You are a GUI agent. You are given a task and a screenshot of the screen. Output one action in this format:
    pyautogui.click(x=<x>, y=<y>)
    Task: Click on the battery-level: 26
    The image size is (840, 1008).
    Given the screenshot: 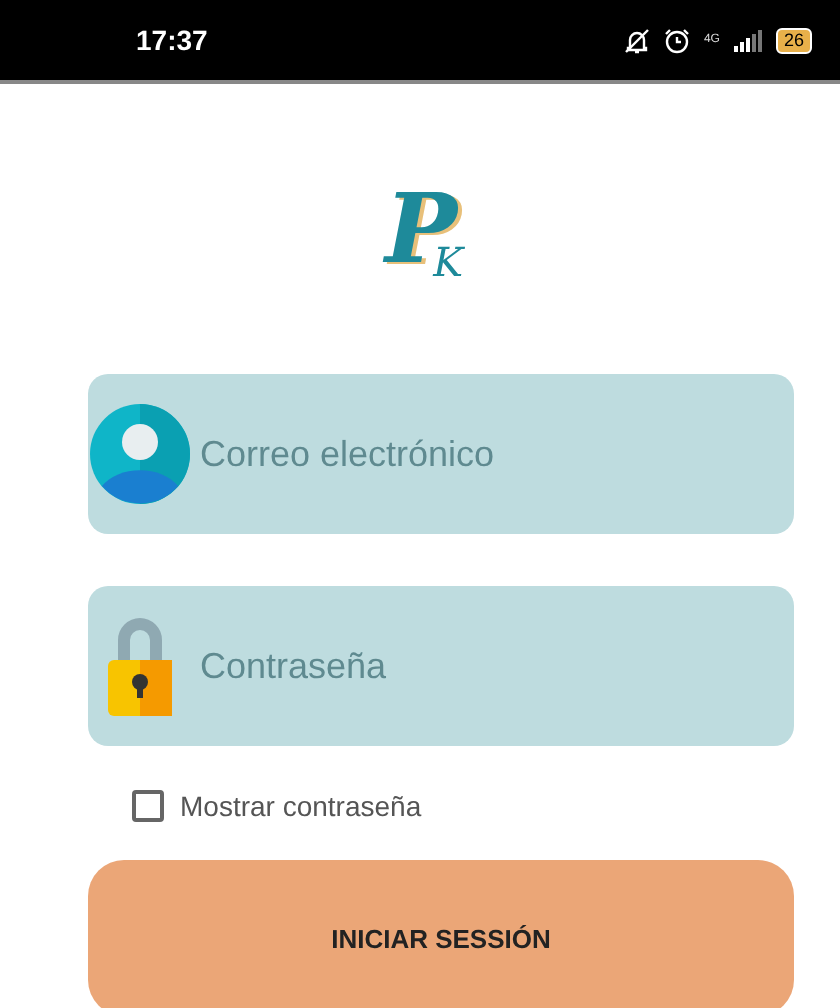 What is the action you would take?
    pyautogui.click(x=793, y=40)
    